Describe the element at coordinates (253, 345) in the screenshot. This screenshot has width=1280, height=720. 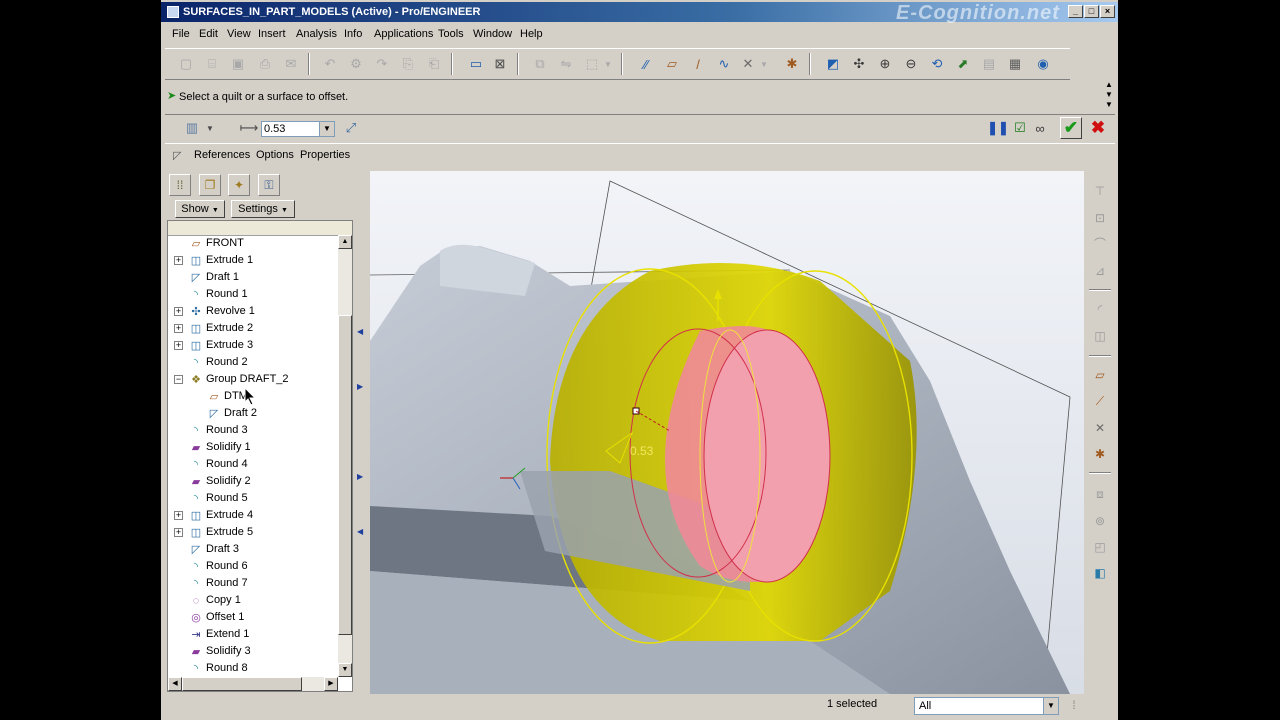
I see `tree-item: + ◫ Extrude 3` at that location.